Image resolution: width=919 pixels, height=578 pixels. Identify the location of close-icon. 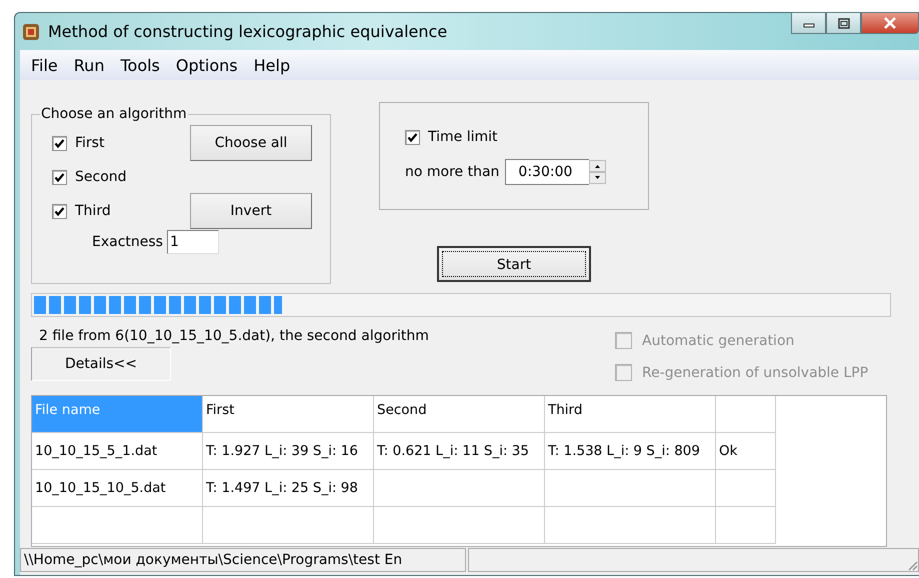
(890, 23).